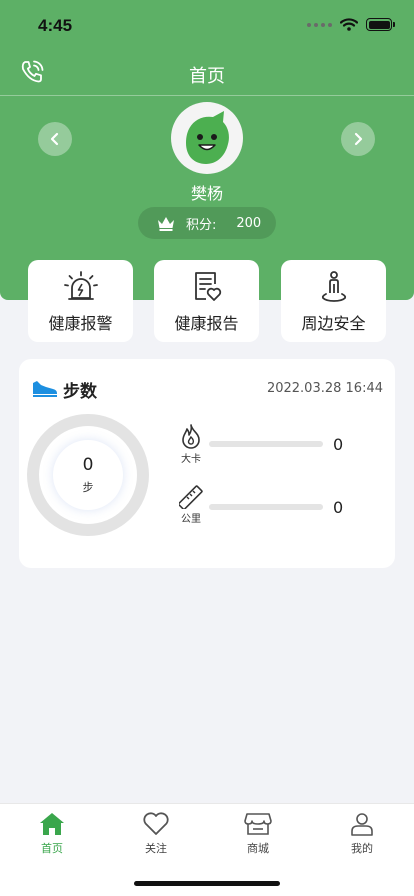 The image size is (414, 896). What do you see at coordinates (80, 392) in the screenshot?
I see `steps-title: 步数` at bounding box center [80, 392].